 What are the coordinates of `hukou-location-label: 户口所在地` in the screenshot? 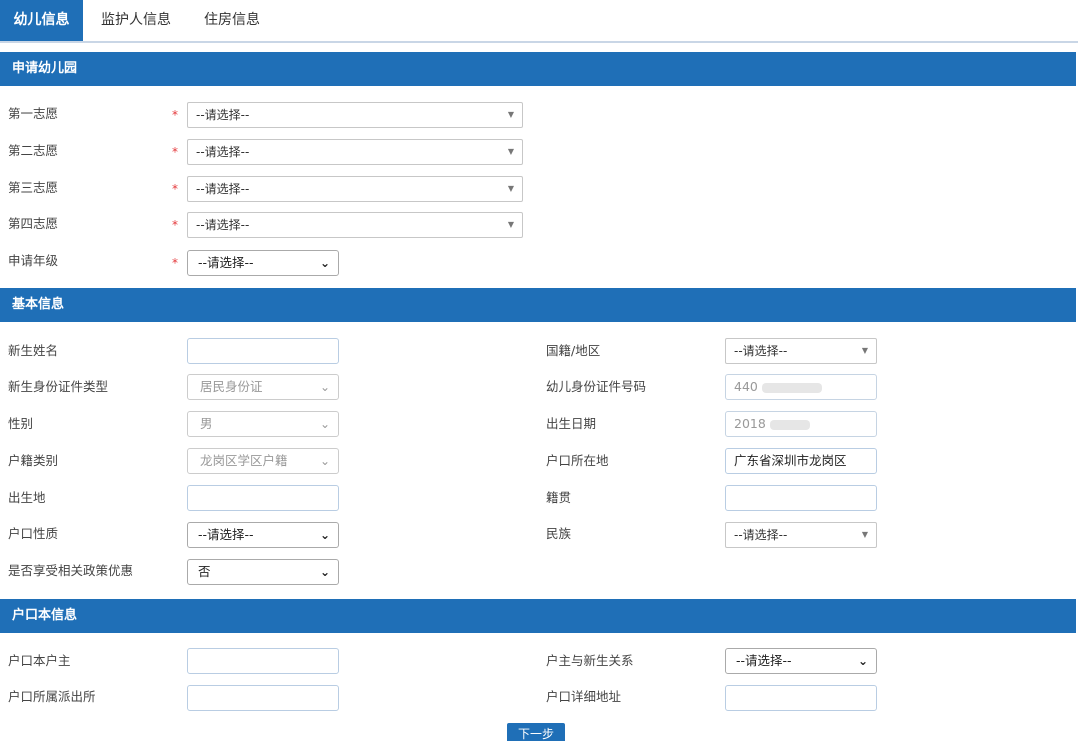 It's located at (577, 460).